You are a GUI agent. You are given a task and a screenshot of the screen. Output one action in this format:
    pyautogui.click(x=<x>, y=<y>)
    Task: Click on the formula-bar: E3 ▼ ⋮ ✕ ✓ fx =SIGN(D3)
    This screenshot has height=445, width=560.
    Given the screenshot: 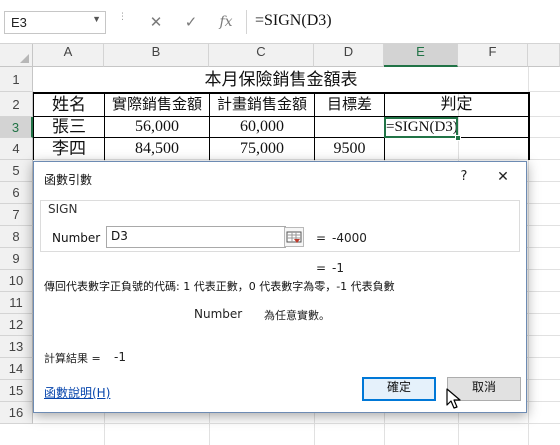 What is the action you would take?
    pyautogui.click(x=280, y=22)
    